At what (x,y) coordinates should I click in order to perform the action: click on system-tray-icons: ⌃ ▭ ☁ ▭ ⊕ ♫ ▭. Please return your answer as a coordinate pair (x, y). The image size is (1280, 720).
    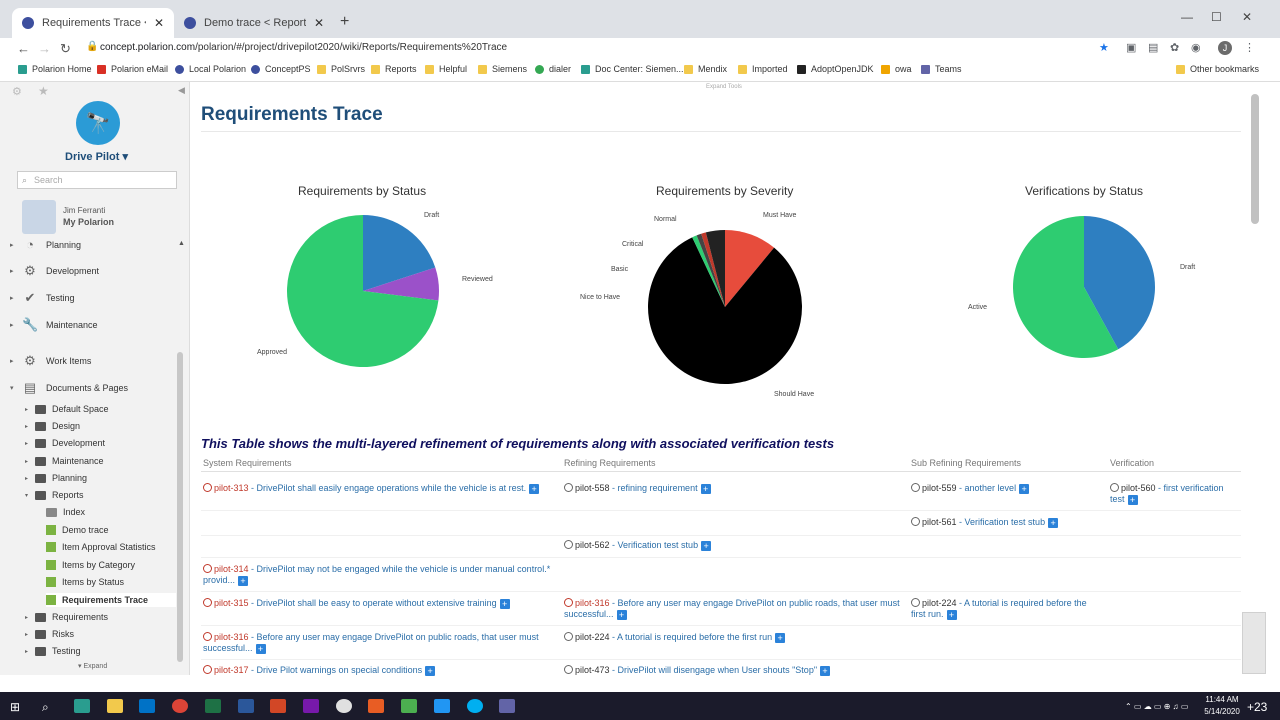
    Looking at the image, I should click on (1156, 706).